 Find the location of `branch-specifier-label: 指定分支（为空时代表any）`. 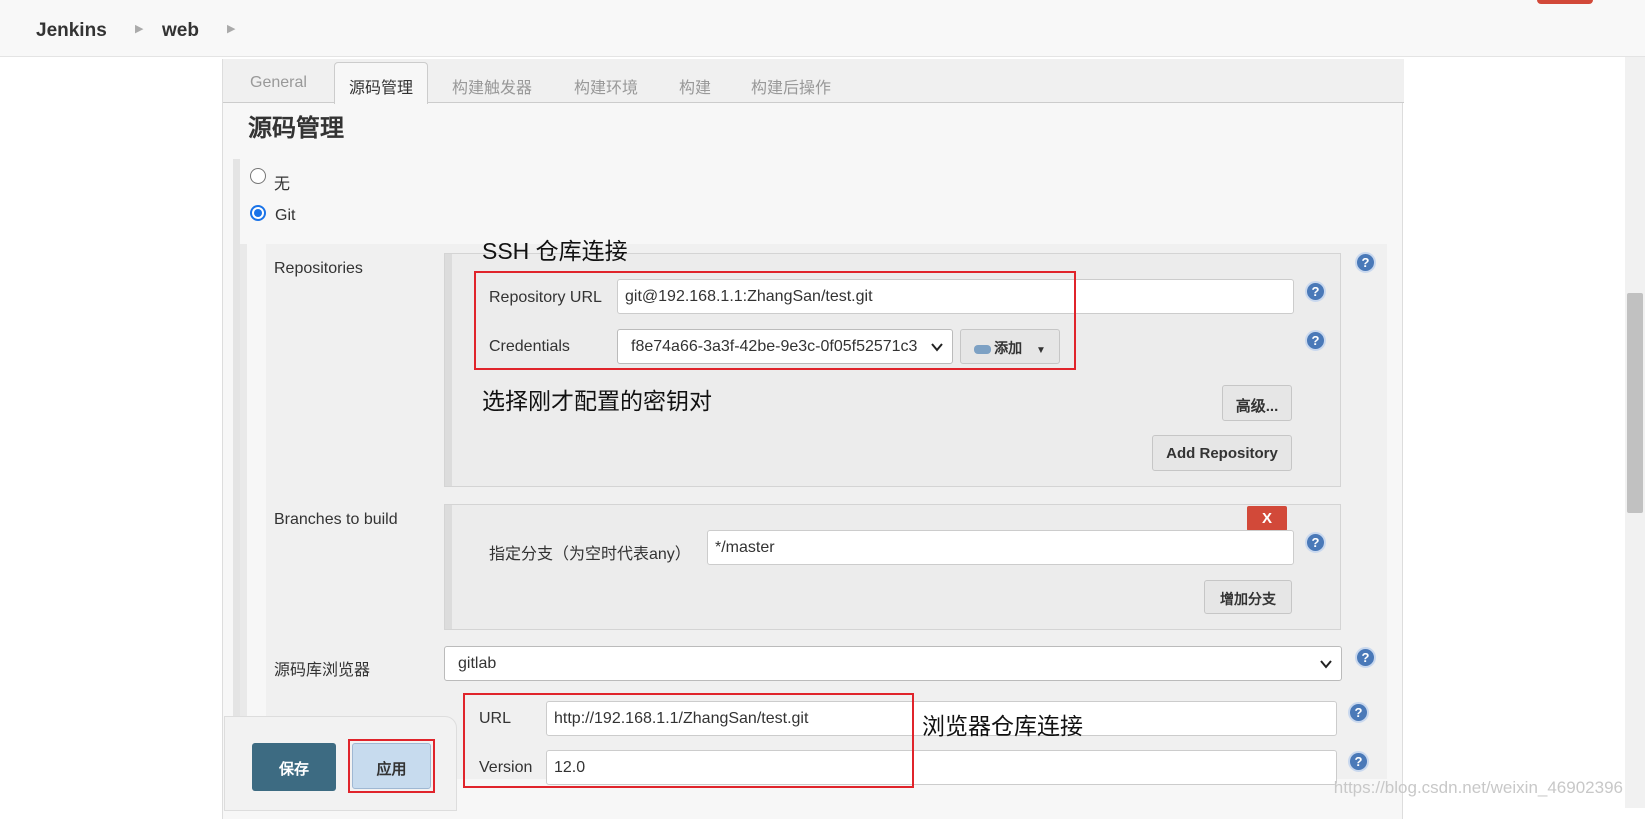

branch-specifier-label: 指定分支（为空时代表any） is located at coordinates (590, 554).